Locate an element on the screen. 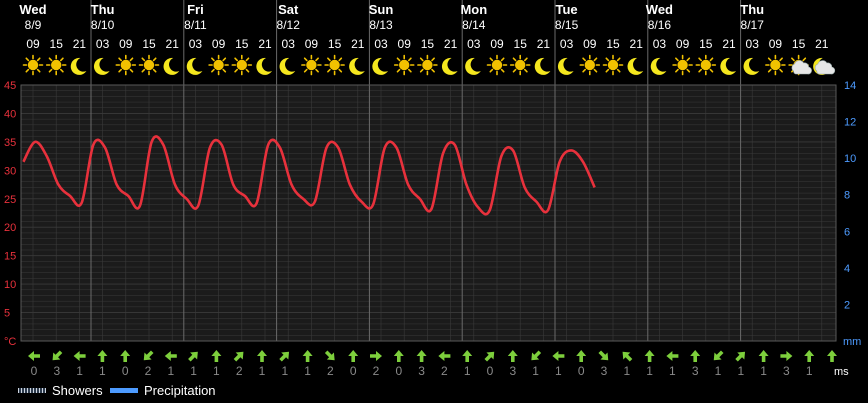 Image resolution: width=868 pixels, height=403 pixels. wind-row: 0 3 1 1 0 2 1 1 1 2 1 1 1 2 0 2 0 3 2 1 0 3 1 1 0 3 1 1 1 3 1 1 1 3 1 ms is located at coordinates (438, 364).